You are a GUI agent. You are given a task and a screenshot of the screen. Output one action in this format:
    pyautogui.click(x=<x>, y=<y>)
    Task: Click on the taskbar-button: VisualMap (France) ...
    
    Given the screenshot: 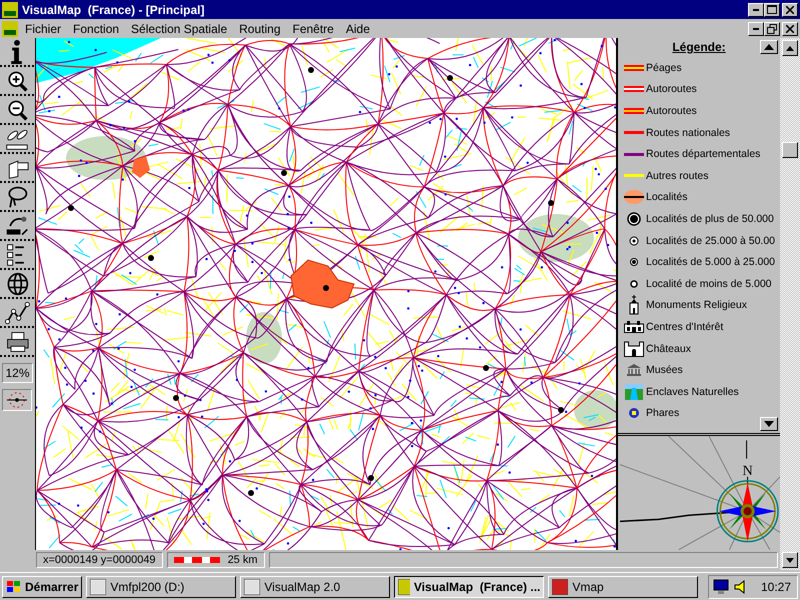 What is the action you would take?
    pyautogui.click(x=469, y=587)
    